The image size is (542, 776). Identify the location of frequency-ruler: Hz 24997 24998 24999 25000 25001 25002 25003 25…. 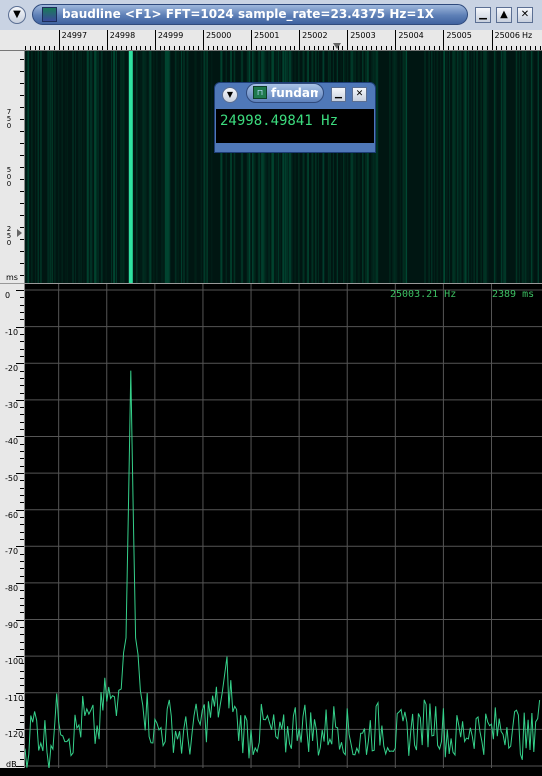
(271, 40).